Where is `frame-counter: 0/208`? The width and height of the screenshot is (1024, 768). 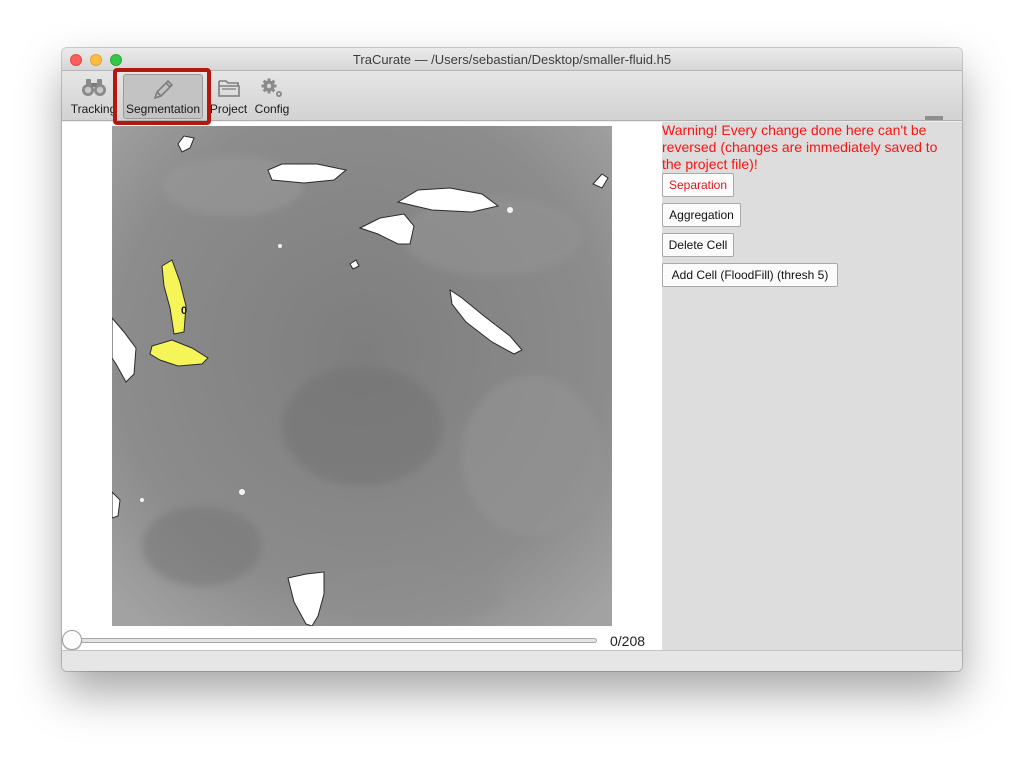 frame-counter: 0/208 is located at coordinates (628, 641).